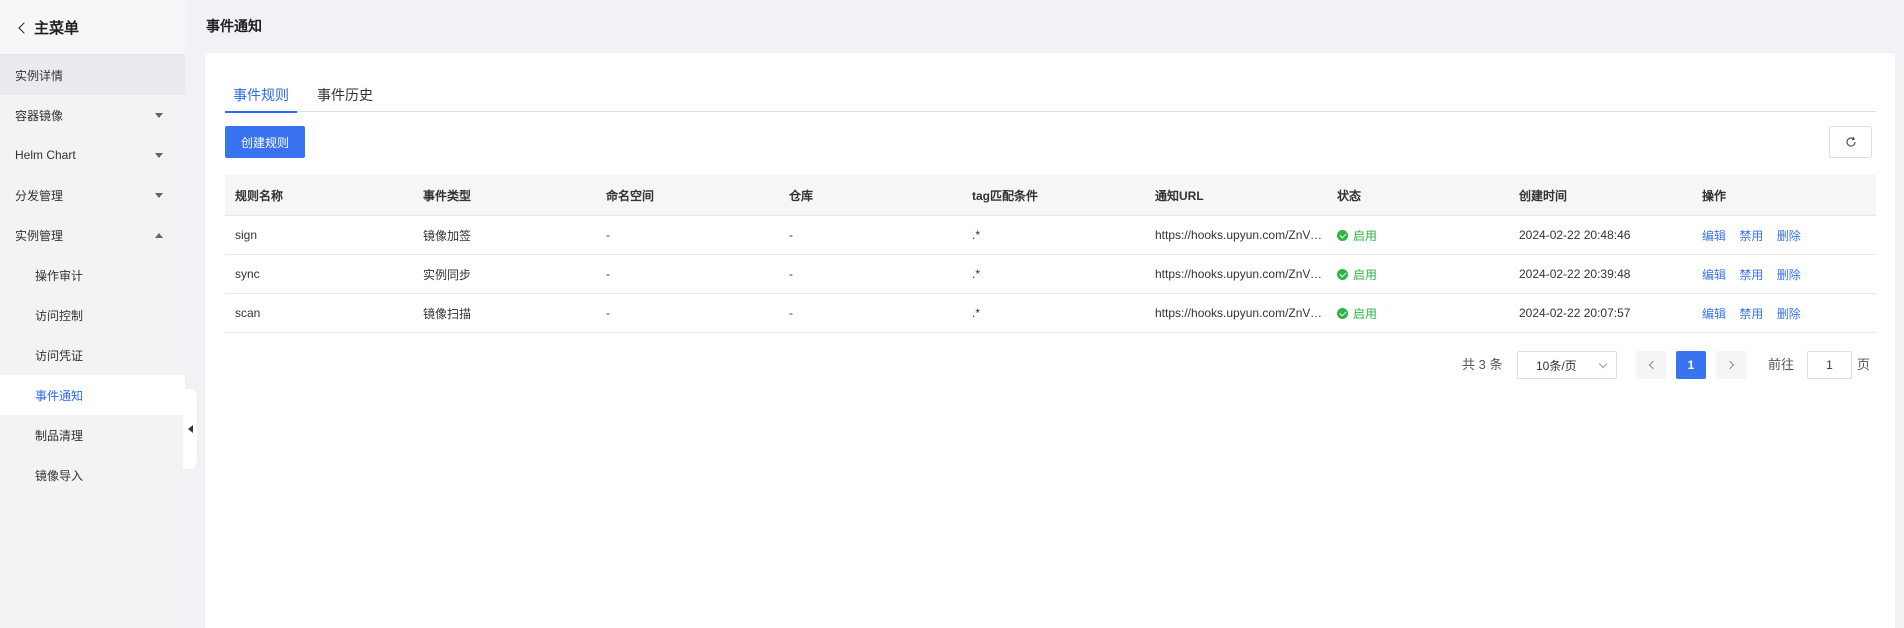 This screenshot has width=1904, height=628. What do you see at coordinates (92, 235) in the screenshot?
I see `sidebar-item-instance-management: 实例管理` at bounding box center [92, 235].